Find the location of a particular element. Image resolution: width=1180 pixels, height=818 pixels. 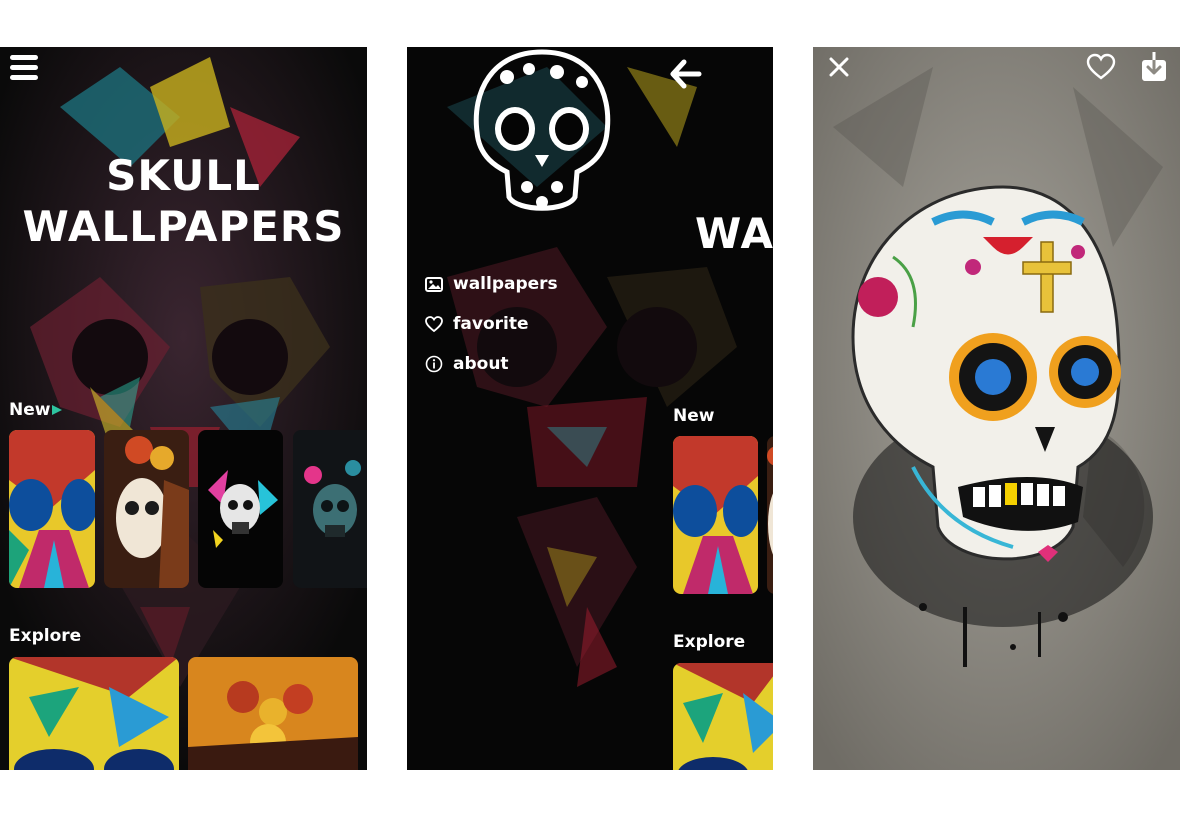

download-icon is located at coordinates (1154, 67).